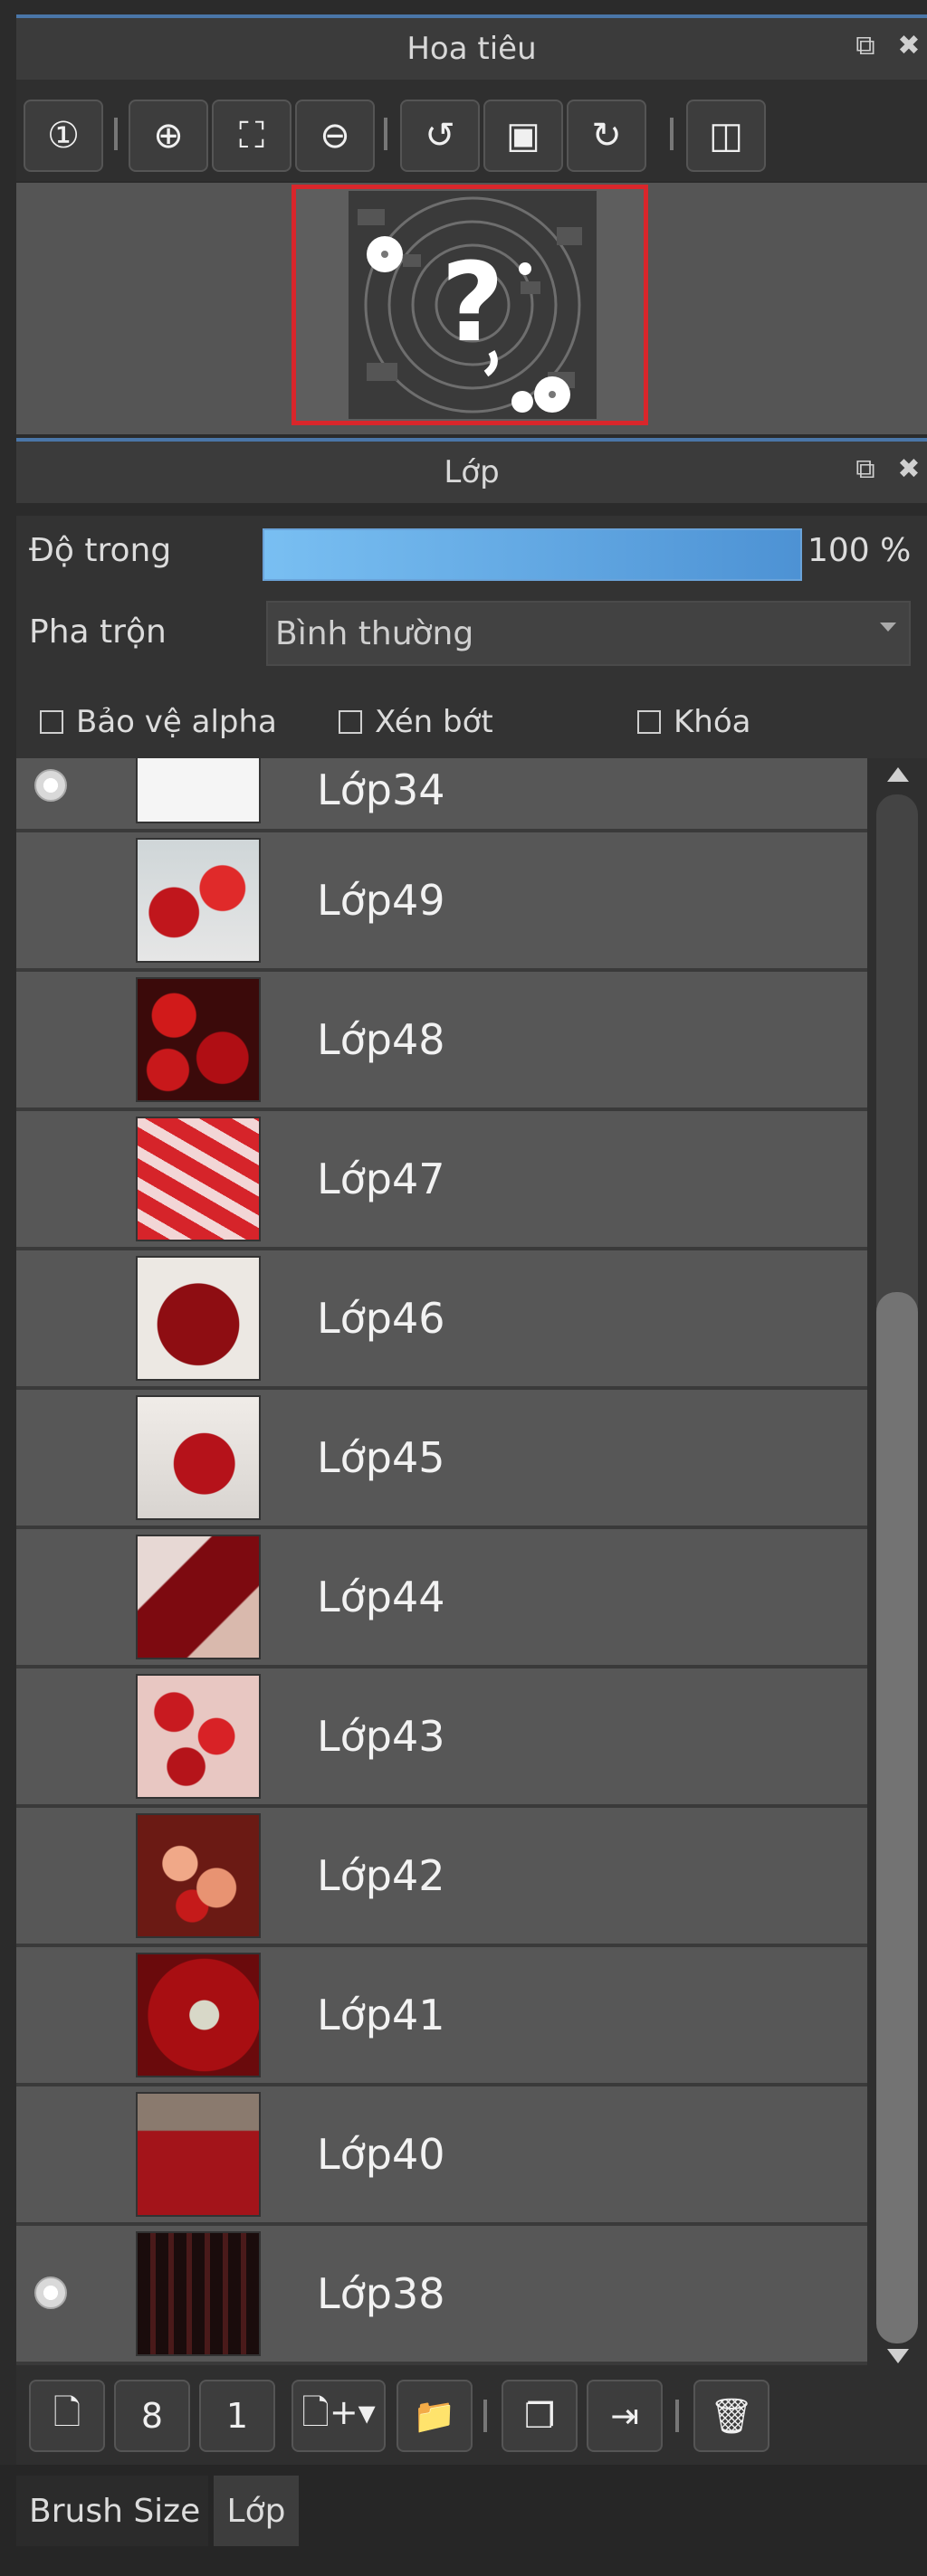 The width and height of the screenshot is (927, 2576). I want to click on layer-row: Lớp40, so click(441, 2156).